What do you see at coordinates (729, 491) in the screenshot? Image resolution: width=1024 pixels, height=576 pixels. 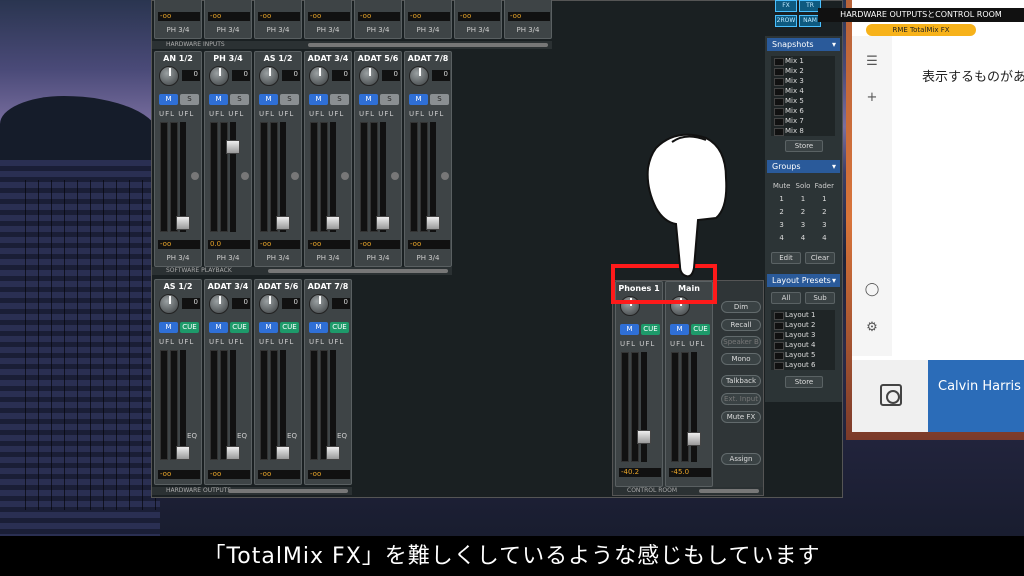 I see `control-room-scrollbar` at bounding box center [729, 491].